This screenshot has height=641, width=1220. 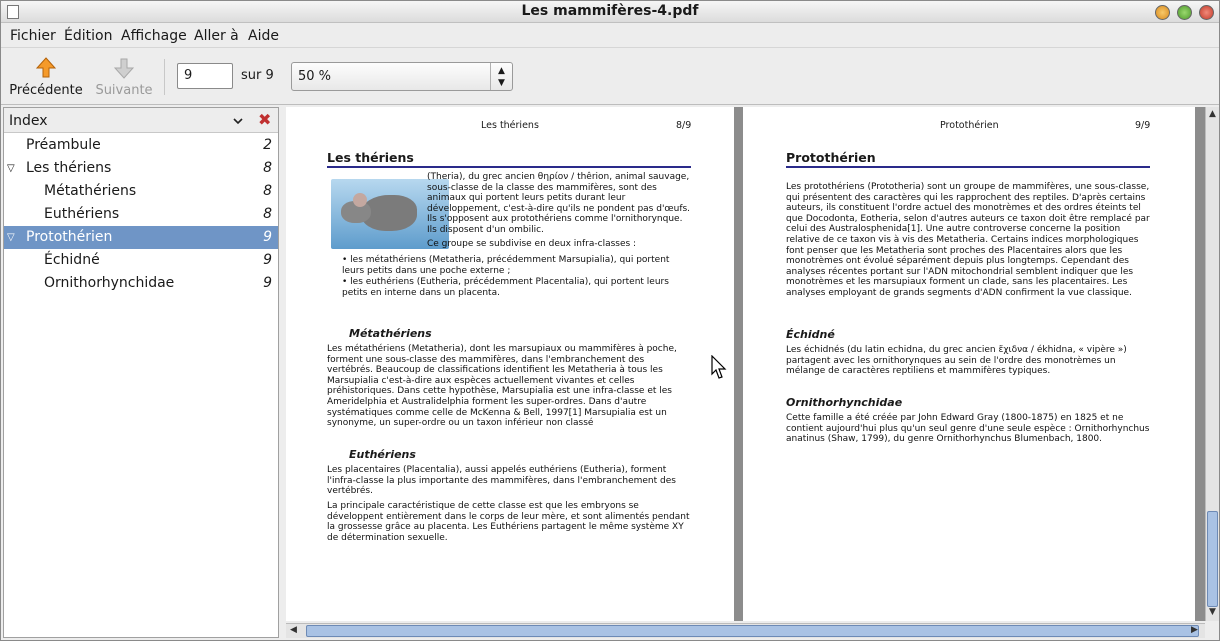 What do you see at coordinates (752, 631) in the screenshot?
I see `horizontal-scroll-thumb` at bounding box center [752, 631].